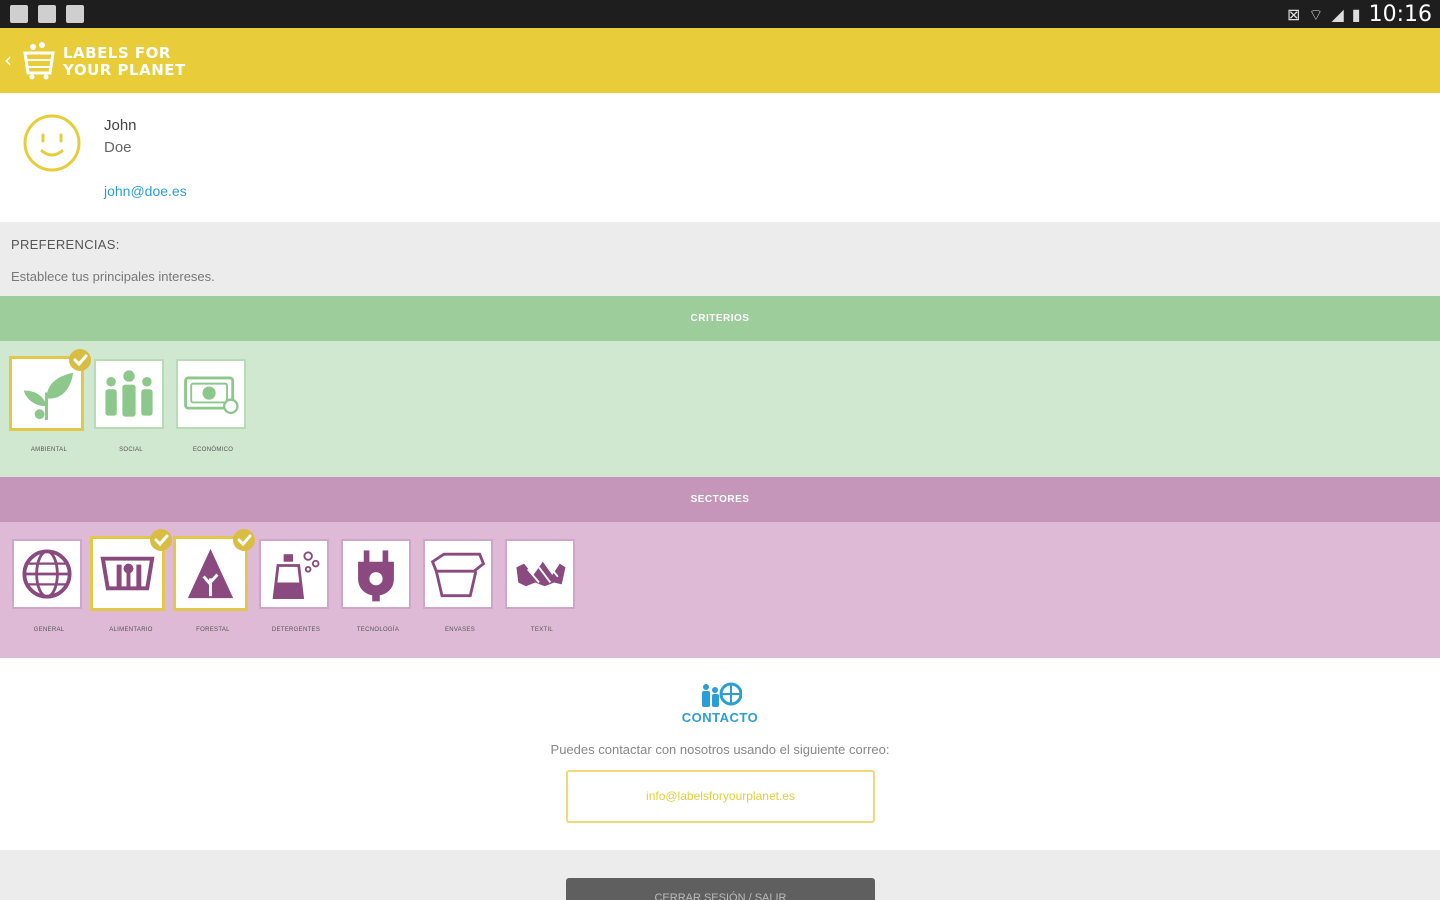 This screenshot has height=900, width=1440. What do you see at coordinates (720, 889) in the screenshot?
I see `logout-button: CERRAR SESIÓN / SALIR` at bounding box center [720, 889].